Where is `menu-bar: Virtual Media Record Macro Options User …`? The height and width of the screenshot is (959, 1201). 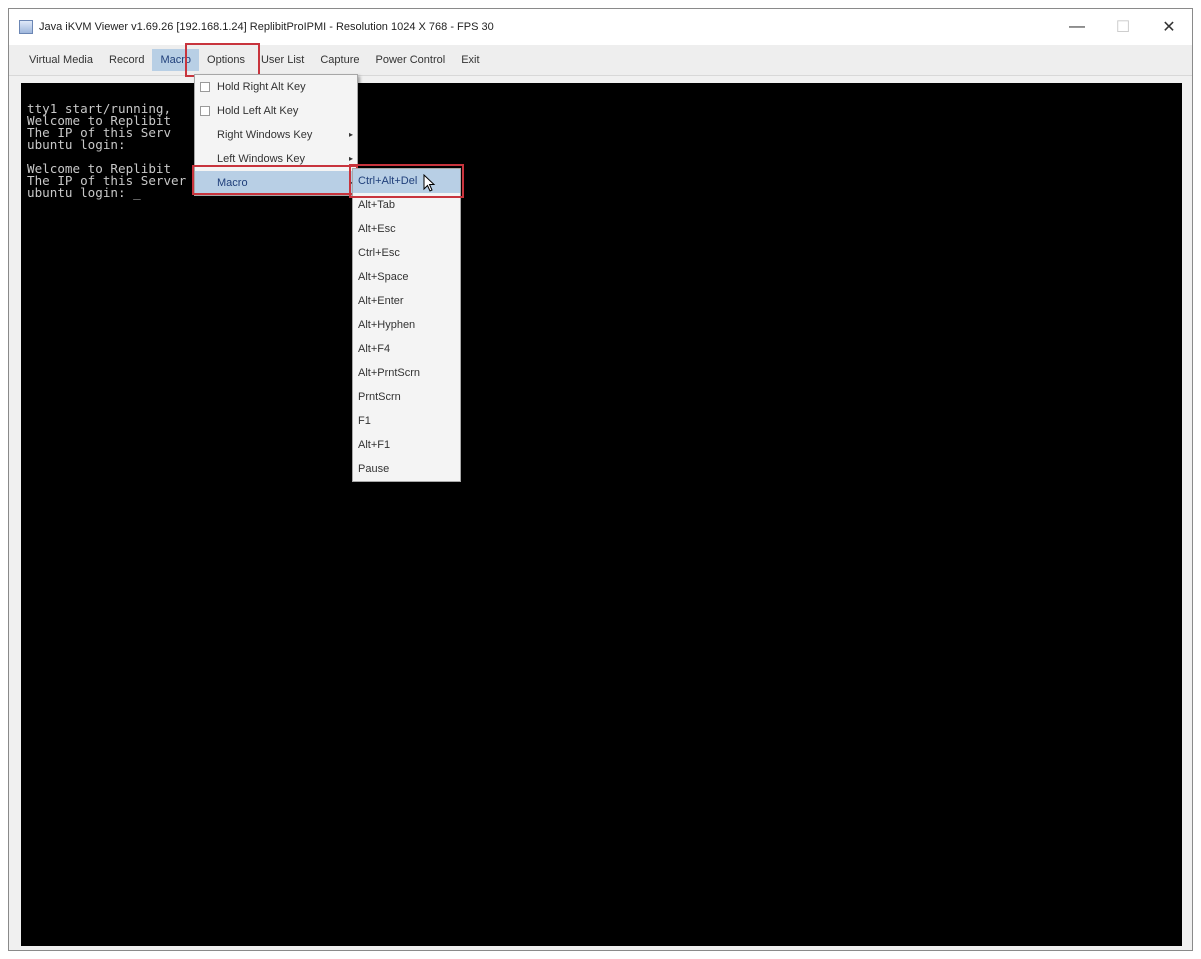
menu-bar: Virtual Media Record Macro Options User … is located at coordinates (600, 60).